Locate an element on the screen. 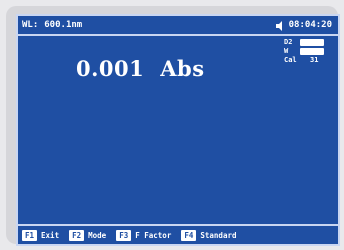  softkey-standard: F4 Standard is located at coordinates (211, 235).